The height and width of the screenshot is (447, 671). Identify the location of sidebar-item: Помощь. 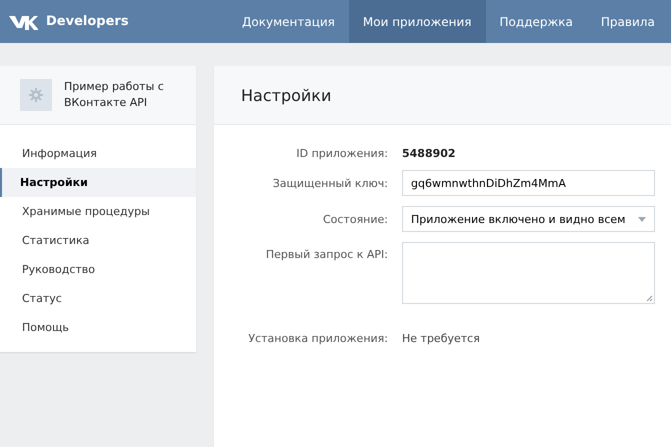
(98, 327).